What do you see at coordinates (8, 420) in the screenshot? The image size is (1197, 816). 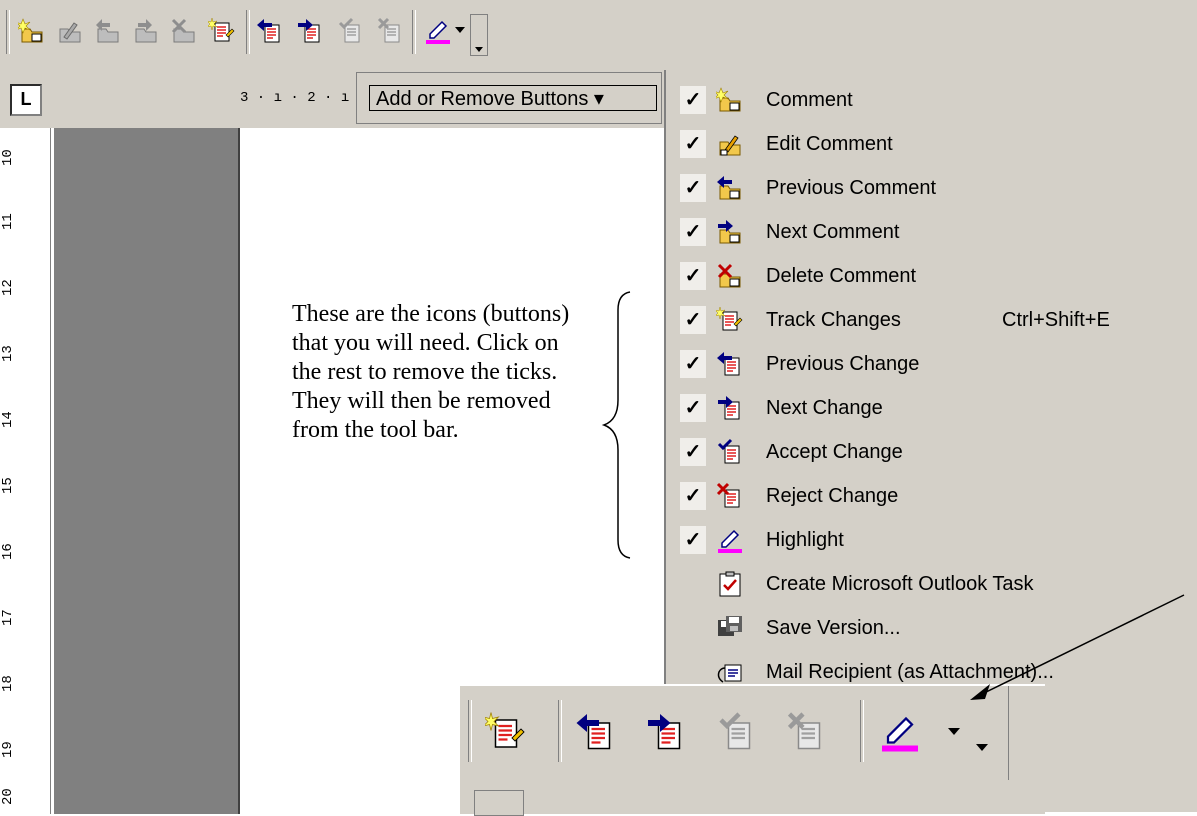 I see `vruler-label: 14` at bounding box center [8, 420].